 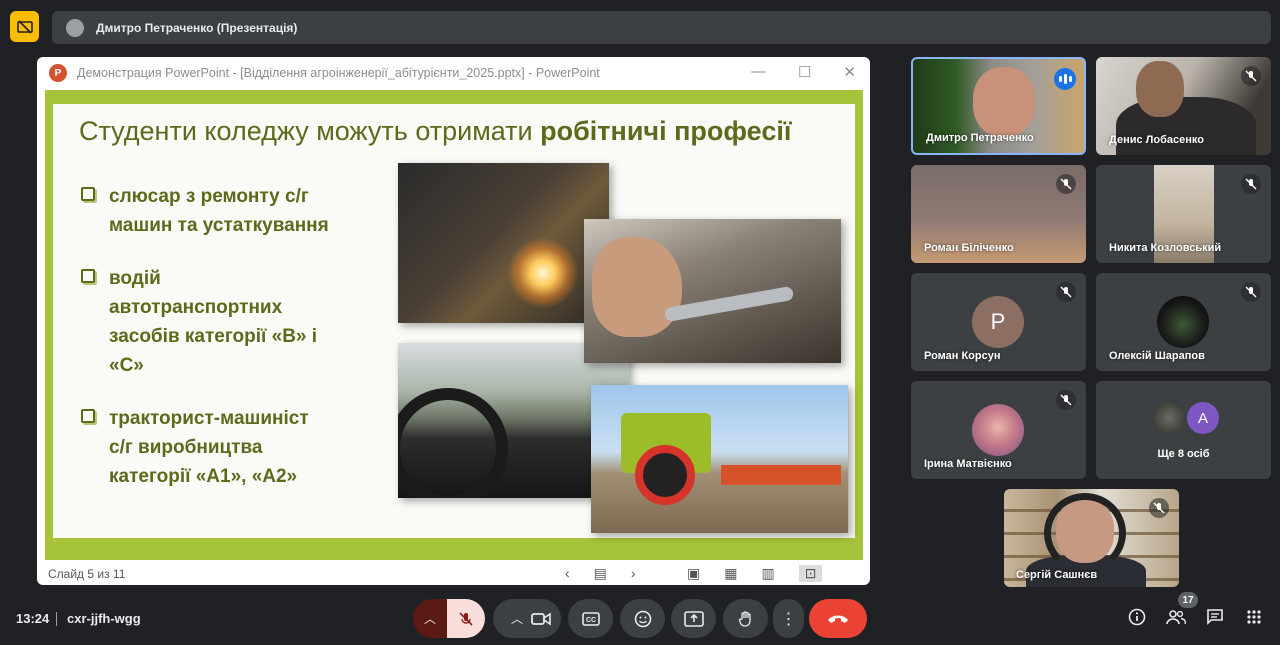 I want to click on camera-toggle-button, so click(x=541, y=619).